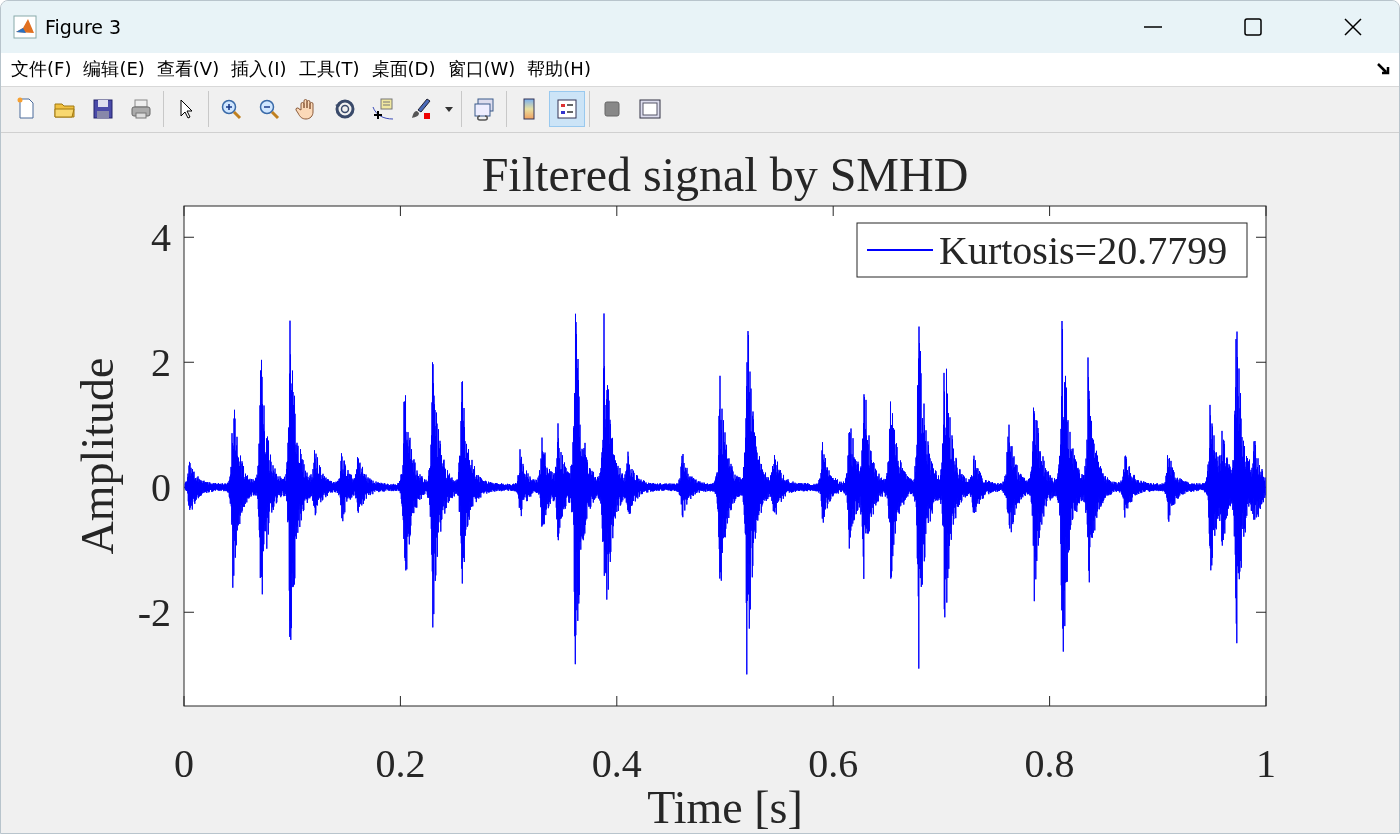  What do you see at coordinates (725, 174) in the screenshot?
I see `plot-title: Filtered signal by SMHD` at bounding box center [725, 174].